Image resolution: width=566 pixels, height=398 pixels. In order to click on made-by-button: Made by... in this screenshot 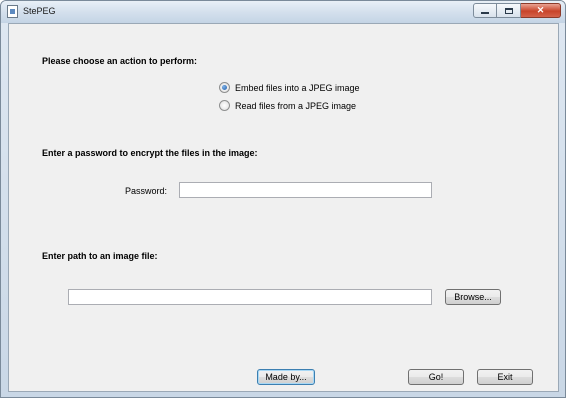, I will do `click(286, 377)`.